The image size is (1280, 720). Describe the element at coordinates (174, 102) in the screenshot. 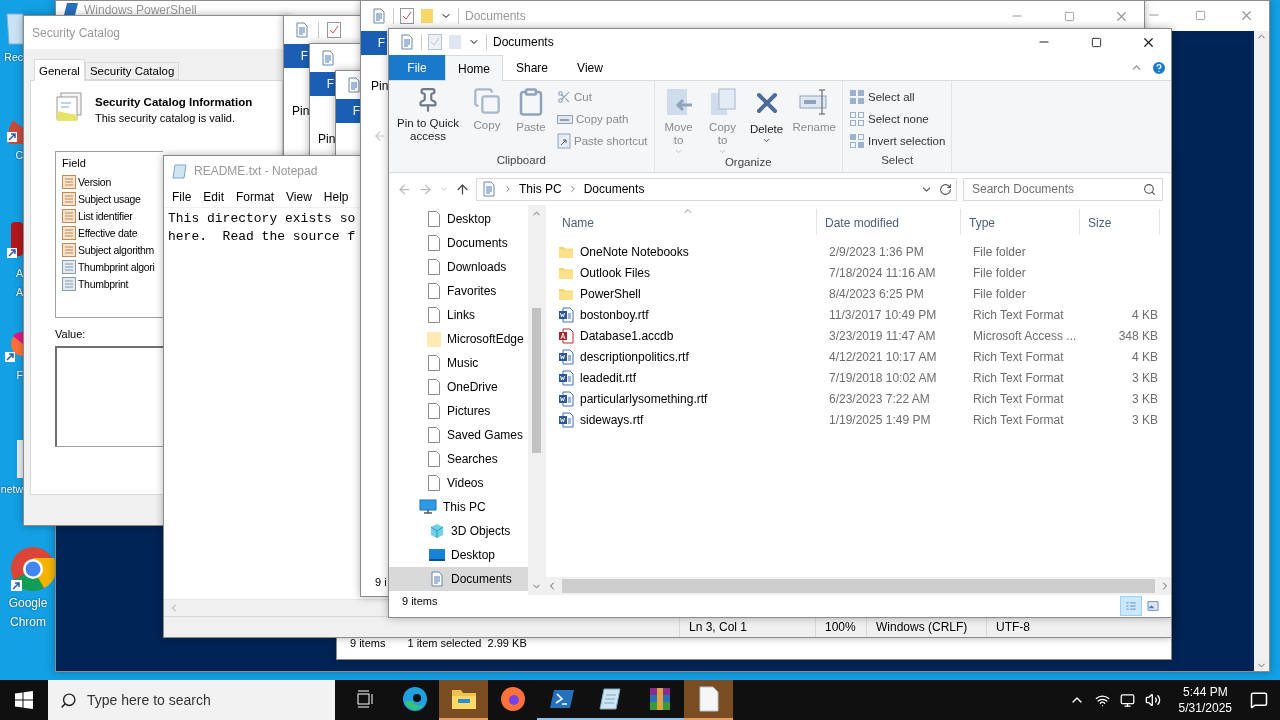

I see `info-heading: Security Catalog Information` at that location.